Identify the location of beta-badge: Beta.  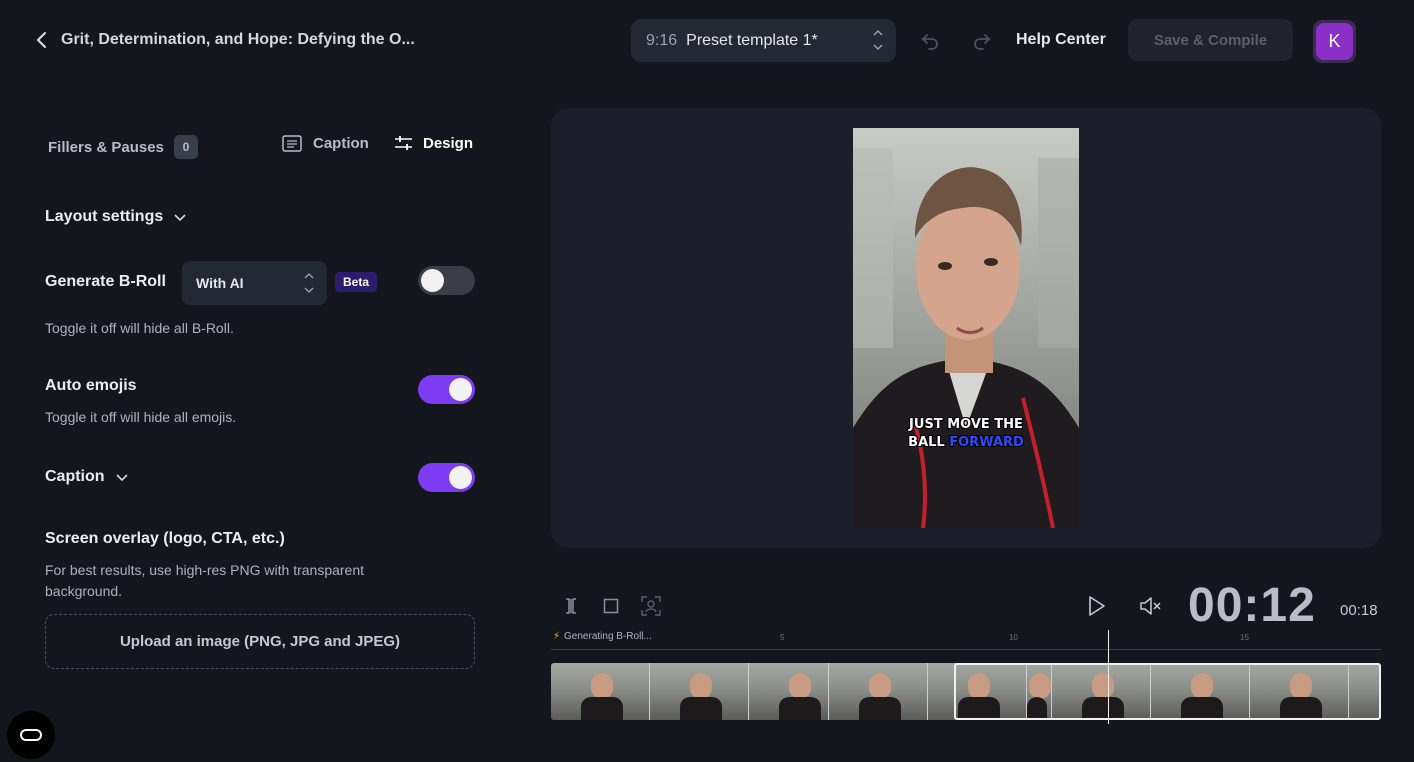
(356, 282).